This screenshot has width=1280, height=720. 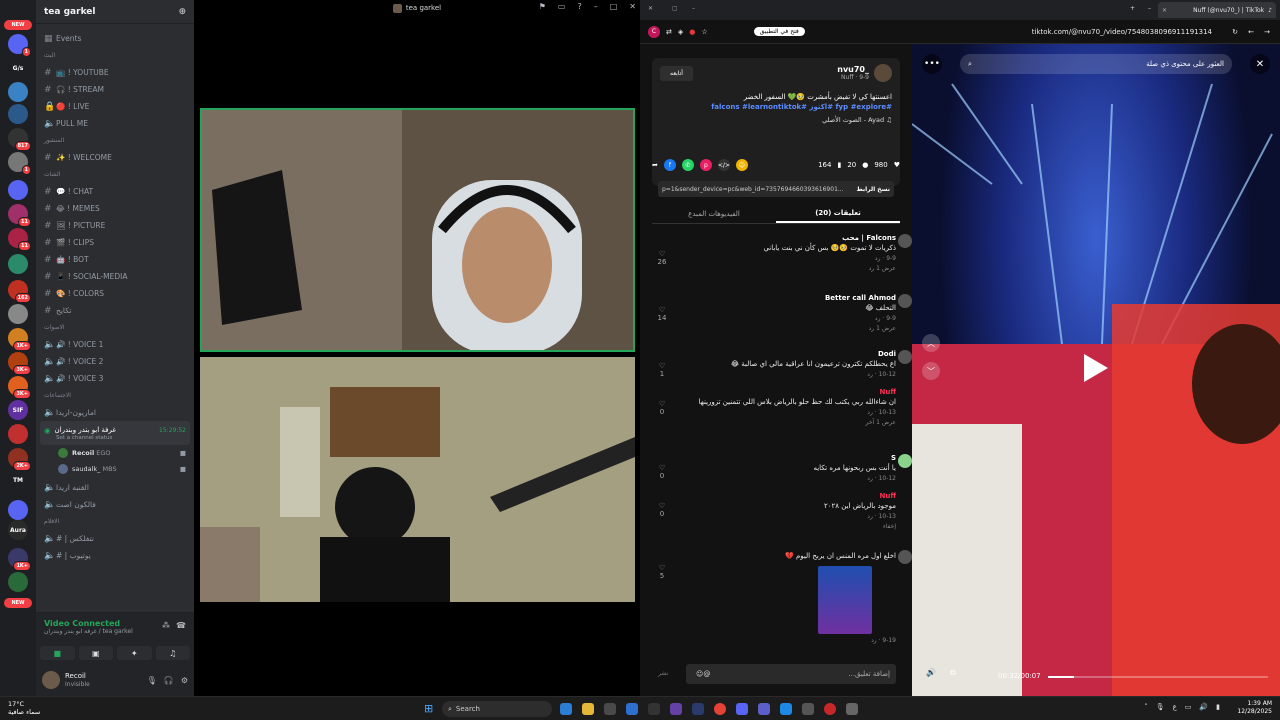 I want to click on edge-icon, so click(x=566, y=709).